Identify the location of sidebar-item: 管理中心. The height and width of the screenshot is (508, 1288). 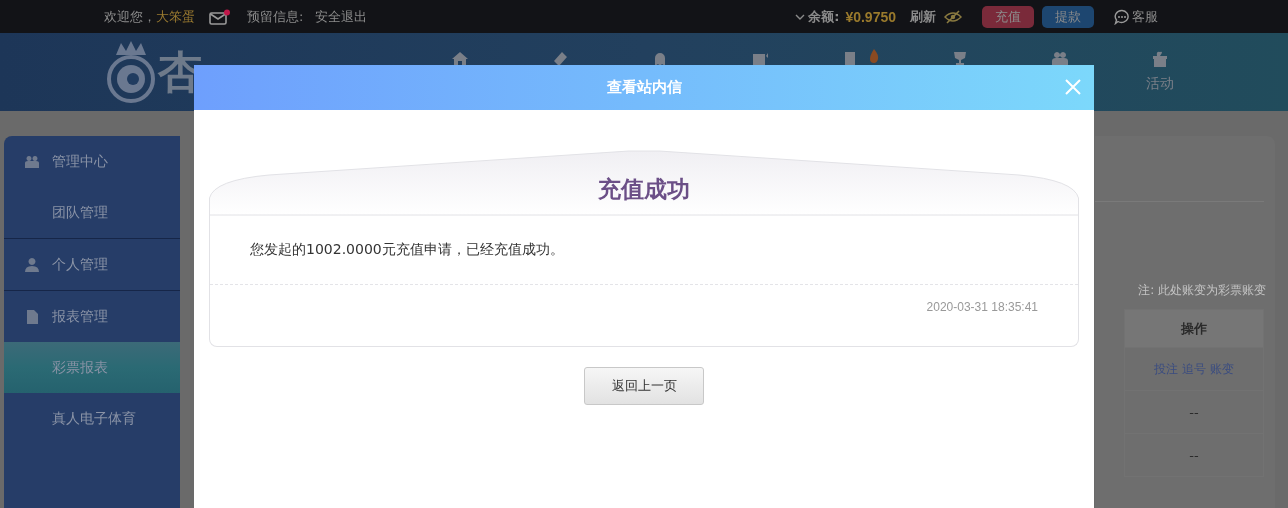
(92, 161).